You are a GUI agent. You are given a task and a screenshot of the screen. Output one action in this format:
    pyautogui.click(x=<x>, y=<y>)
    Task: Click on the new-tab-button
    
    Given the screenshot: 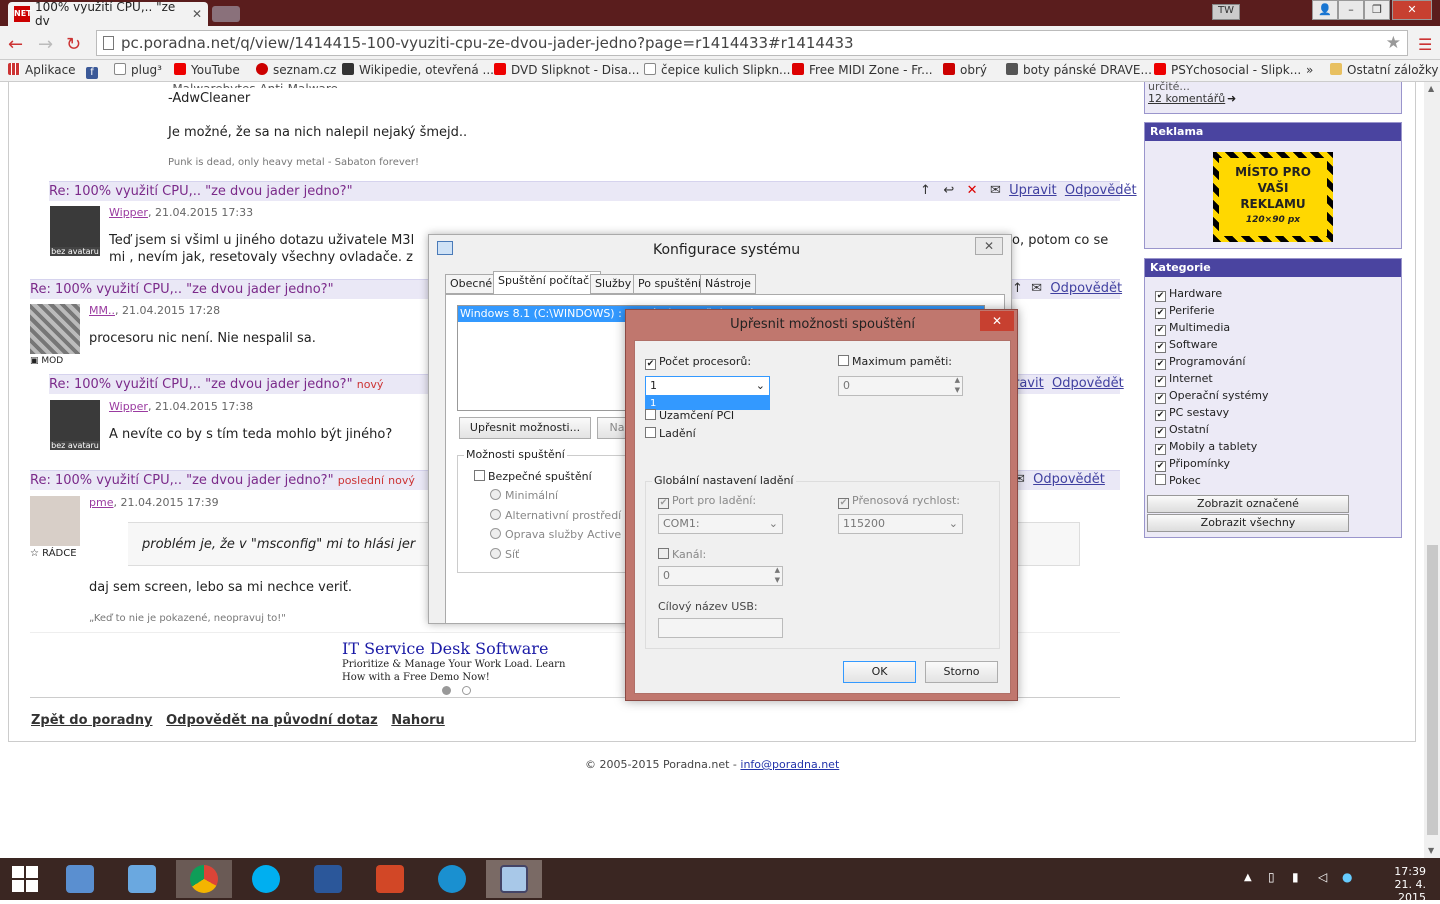 What is the action you would take?
    pyautogui.click(x=226, y=14)
    